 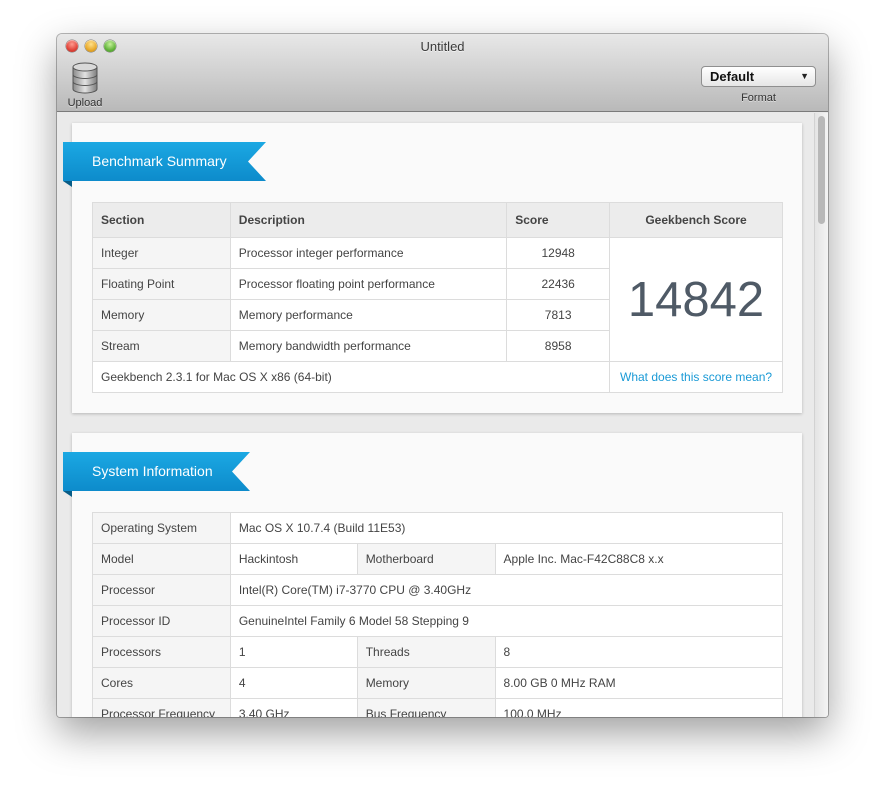 I want to click on window-title: Untitled, so click(x=442, y=46).